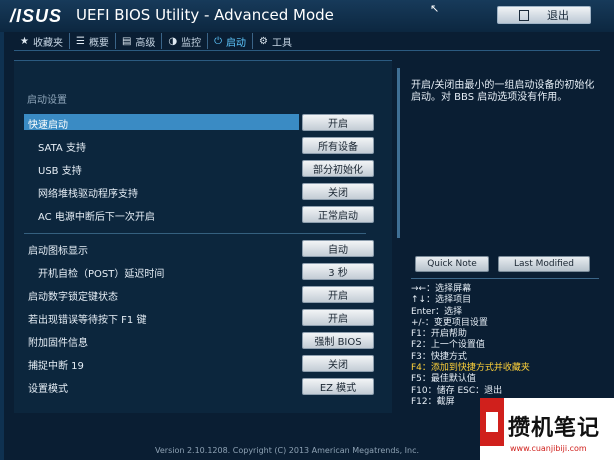 The height and width of the screenshot is (460, 614). What do you see at coordinates (558, 15) in the screenshot?
I see `exit-label: 退出` at bounding box center [558, 15].